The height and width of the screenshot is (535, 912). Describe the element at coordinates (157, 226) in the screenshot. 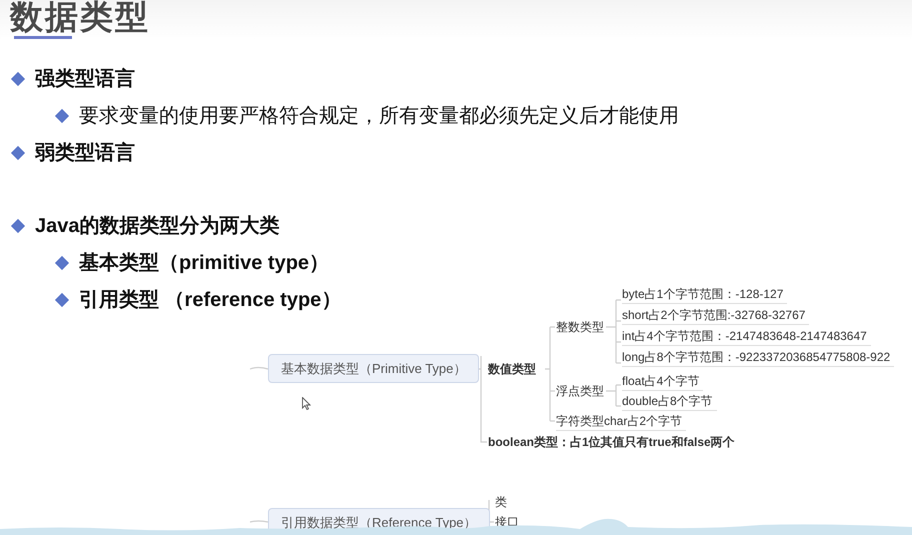

I see `bullet-text: Java的数据类型分为两大类` at that location.